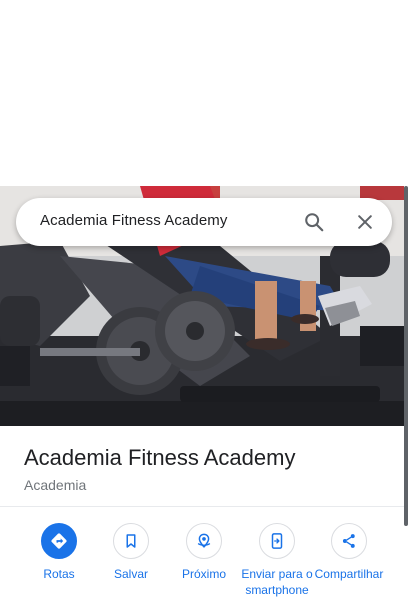 Image resolution: width=408 pixels, height=612 pixels. Describe the element at coordinates (365, 222) in the screenshot. I see `close-icon` at that location.